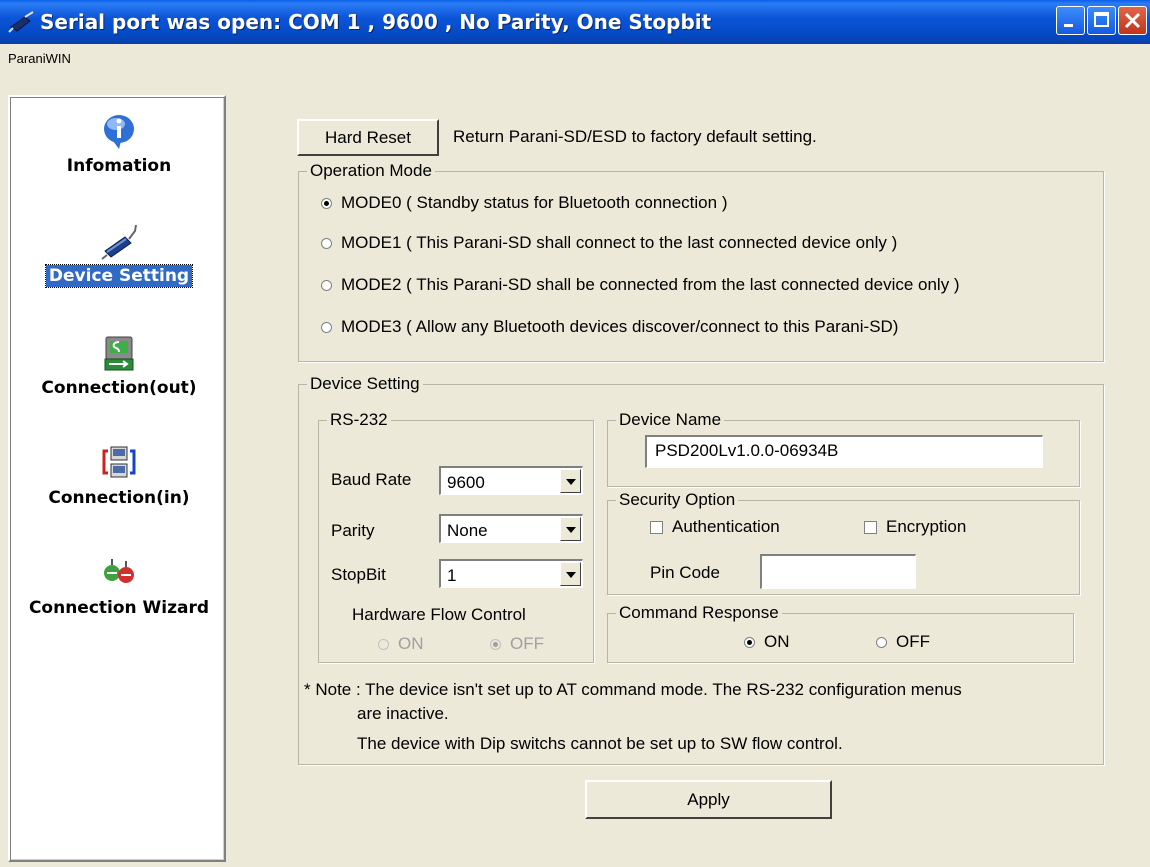 The height and width of the screenshot is (867, 1150). What do you see at coordinates (726, 526) in the screenshot?
I see `authentication-label: Authentication` at bounding box center [726, 526].